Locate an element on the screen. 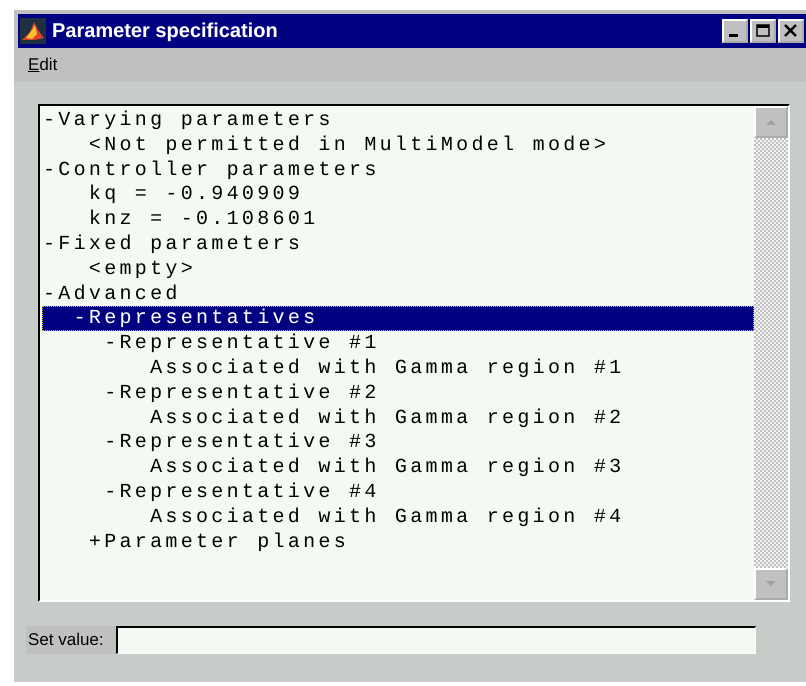  tree-item: Associated with Gamma region #4 is located at coordinates (398, 517).